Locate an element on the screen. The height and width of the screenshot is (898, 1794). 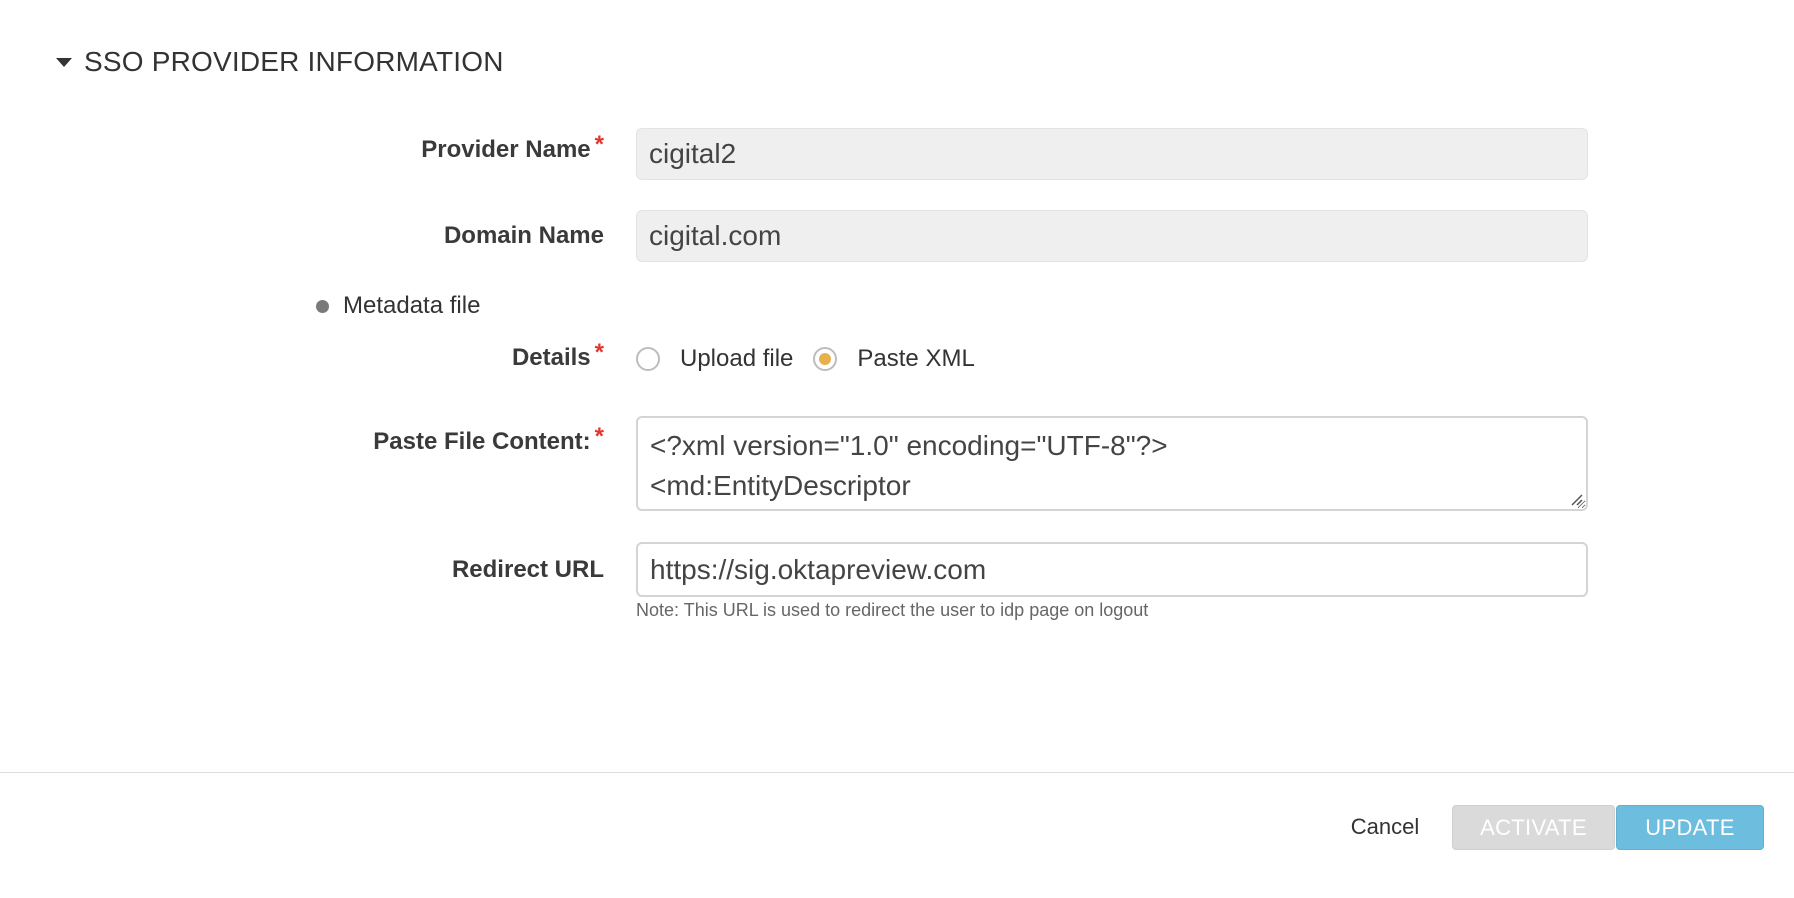
redirect-url-label: Redirect URL is located at coordinates (528, 570).